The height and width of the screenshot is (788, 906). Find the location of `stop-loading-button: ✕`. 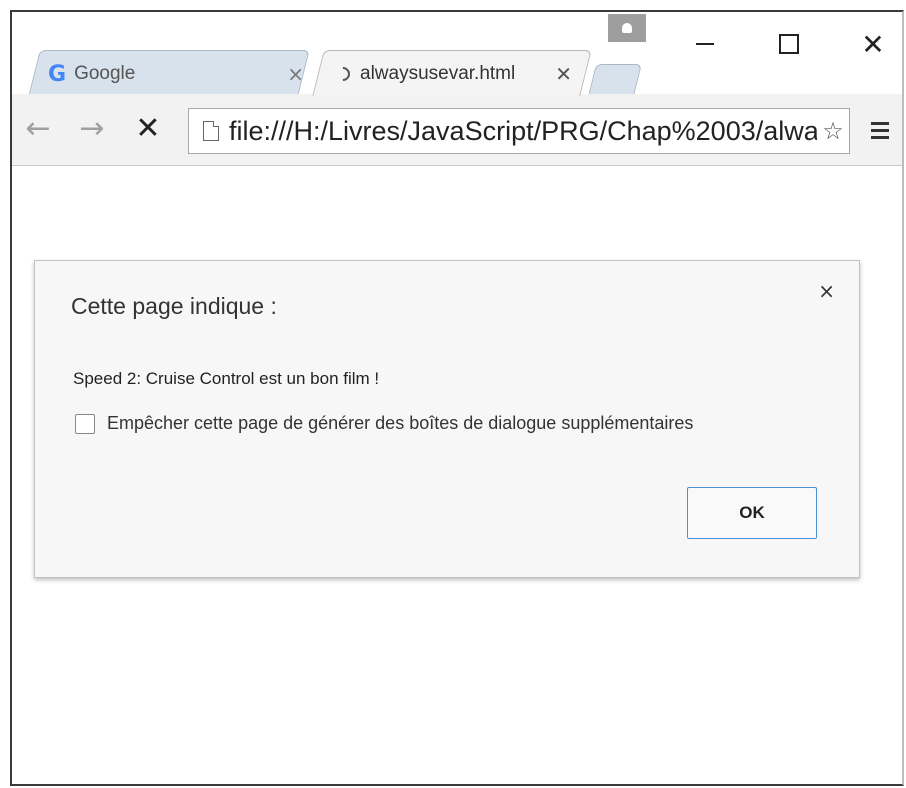

stop-loading-button: ✕ is located at coordinates (148, 128).